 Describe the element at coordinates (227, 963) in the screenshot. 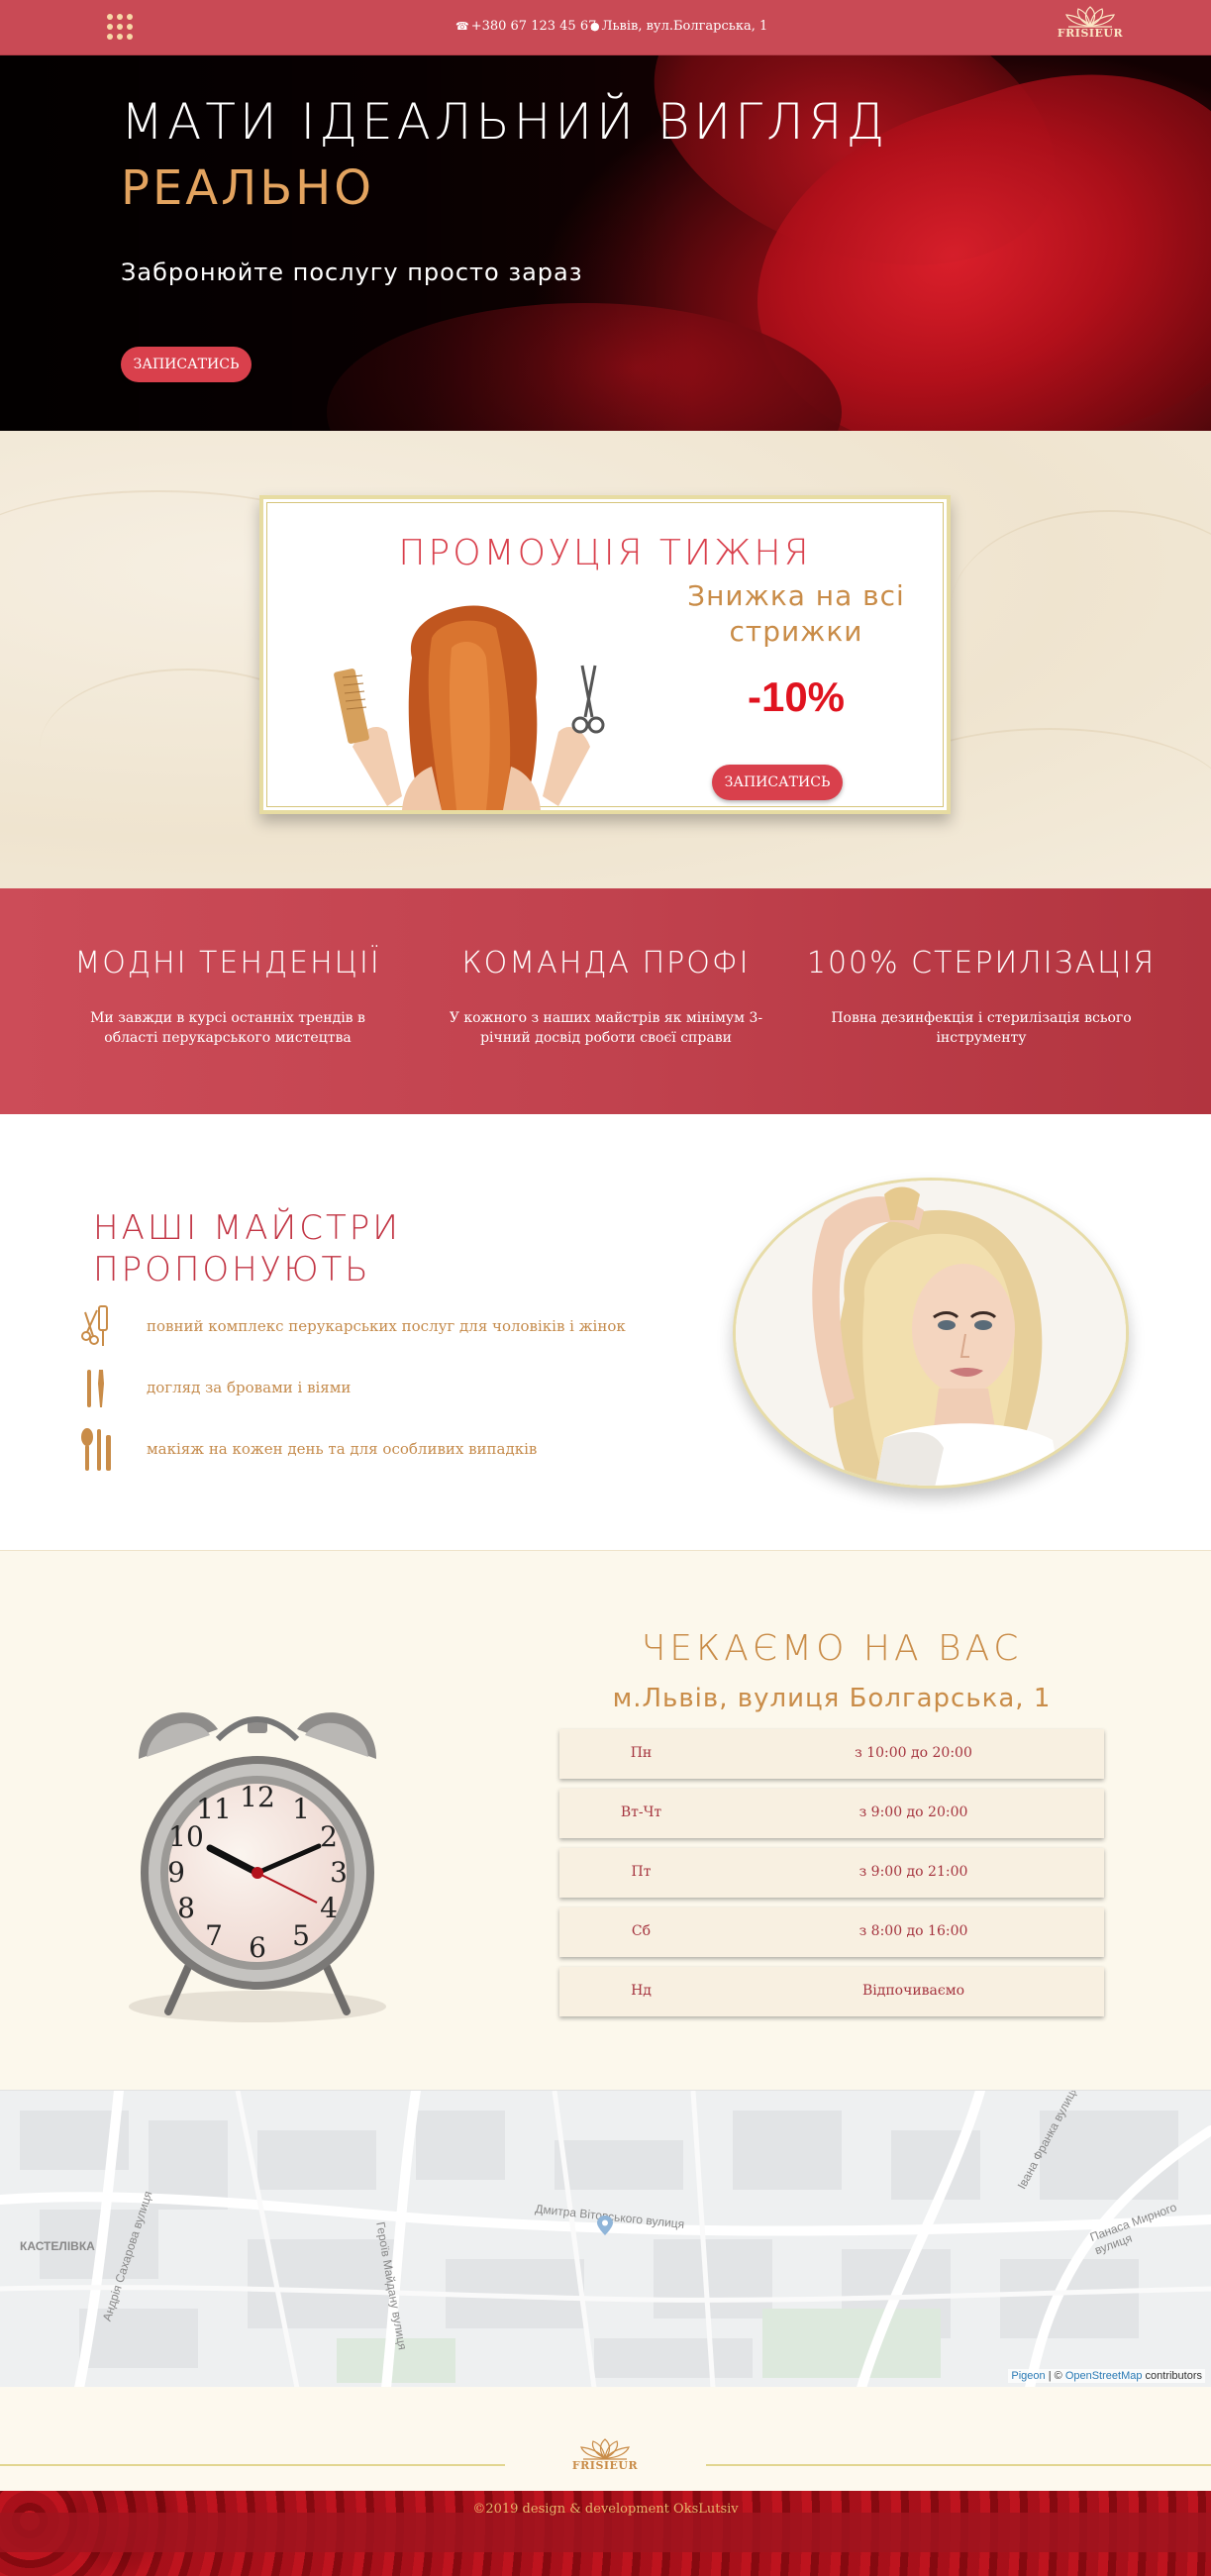

I see `feature-title: МОДНІ ТЕНДЕНЦІЇ` at that location.